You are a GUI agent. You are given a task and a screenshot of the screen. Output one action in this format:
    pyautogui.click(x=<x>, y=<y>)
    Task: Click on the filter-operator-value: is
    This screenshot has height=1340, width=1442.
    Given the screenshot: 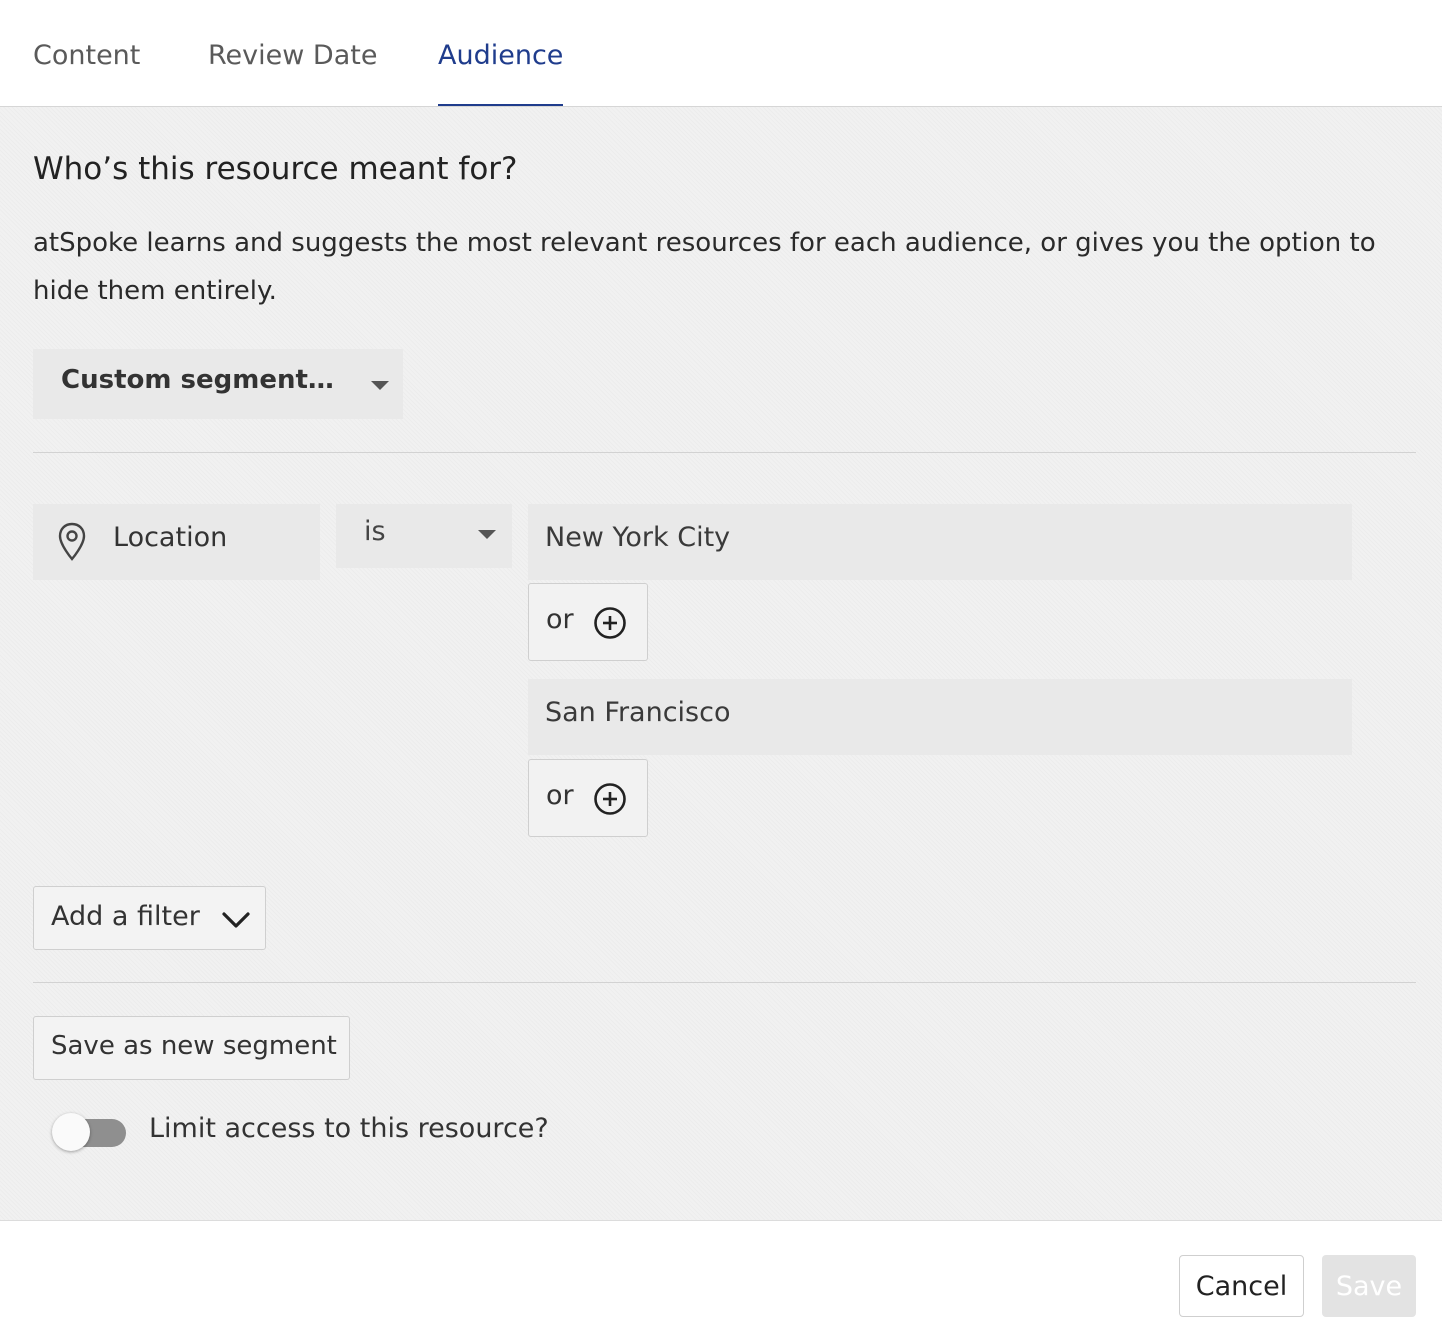 What is the action you would take?
    pyautogui.click(x=375, y=531)
    